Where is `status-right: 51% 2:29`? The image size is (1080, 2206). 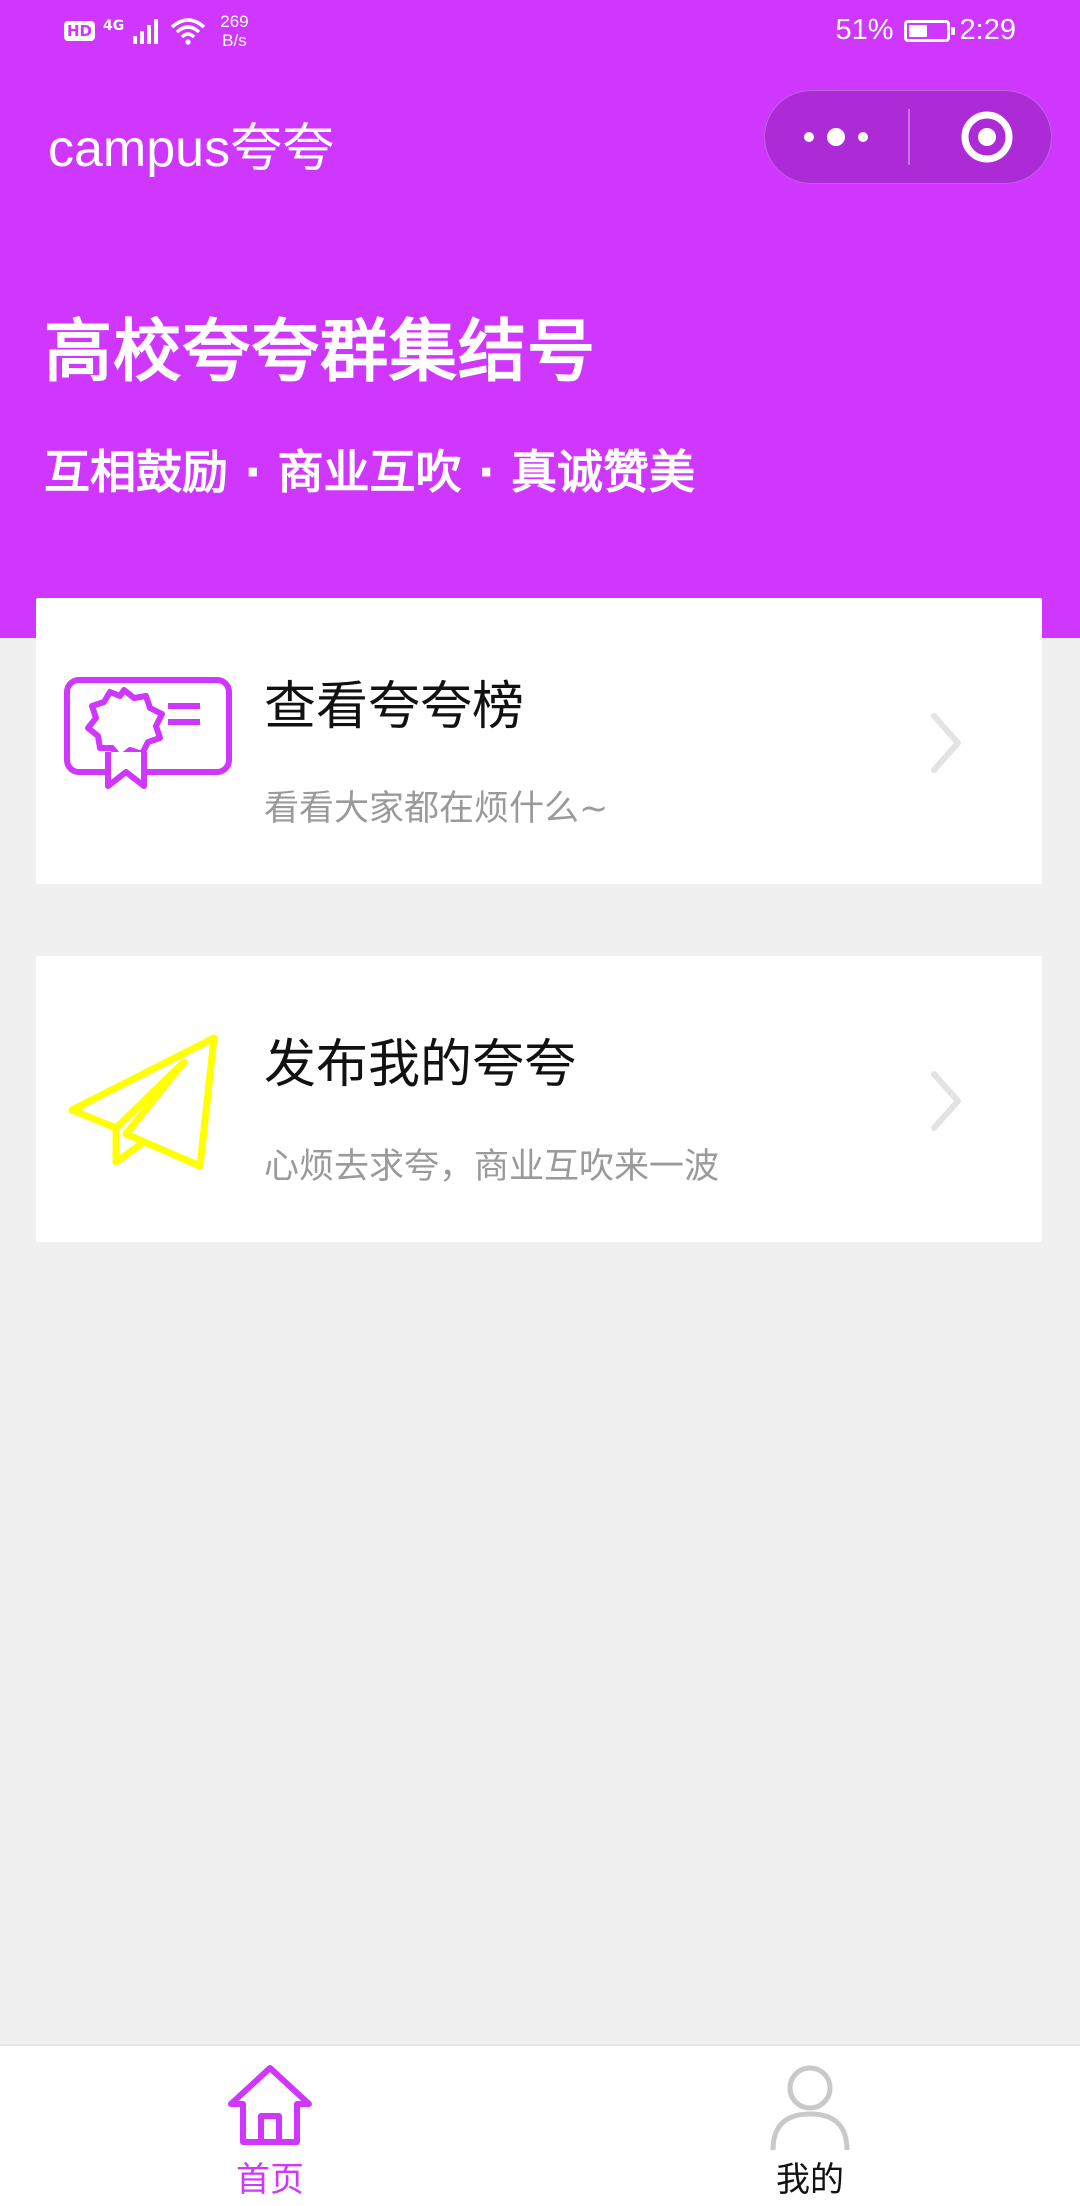 status-right: 51% 2:29 is located at coordinates (926, 30).